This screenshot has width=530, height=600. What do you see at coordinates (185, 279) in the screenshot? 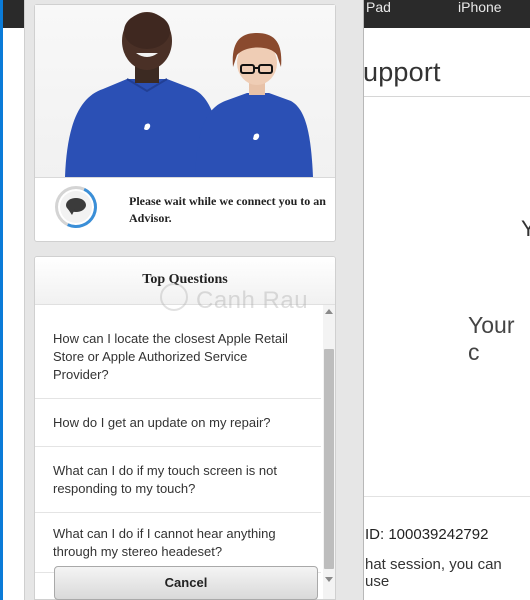
I see `top-questions-title: Top Questions` at bounding box center [185, 279].